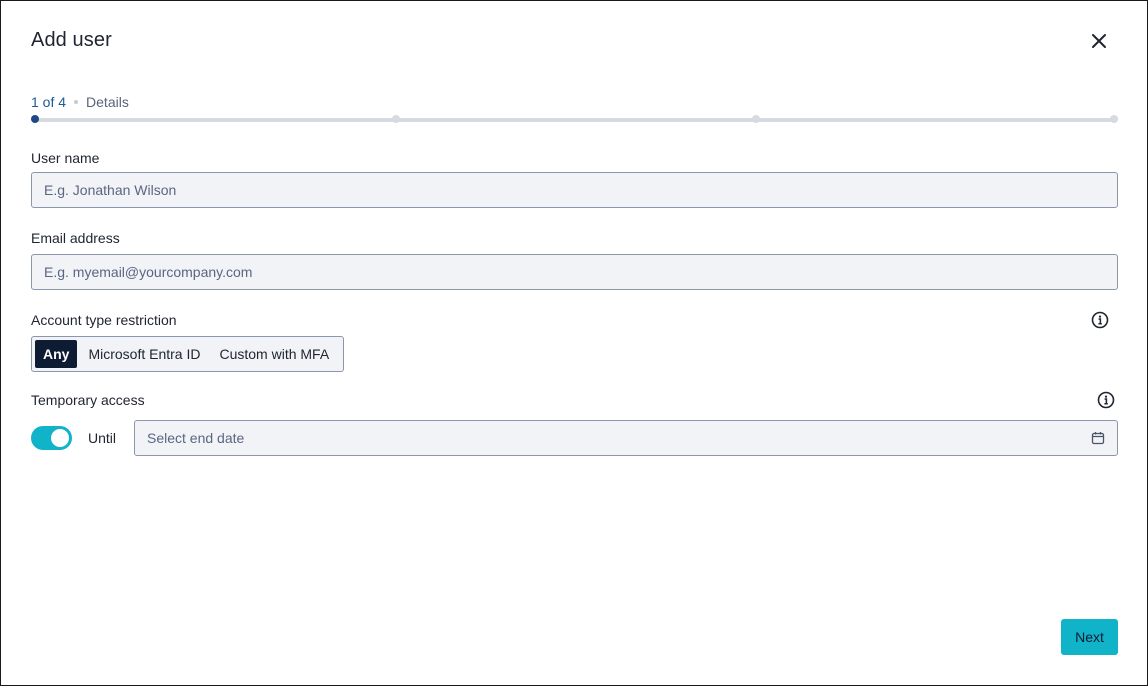  What do you see at coordinates (626, 438) in the screenshot?
I see `end-date-picker: Select end date` at bounding box center [626, 438].